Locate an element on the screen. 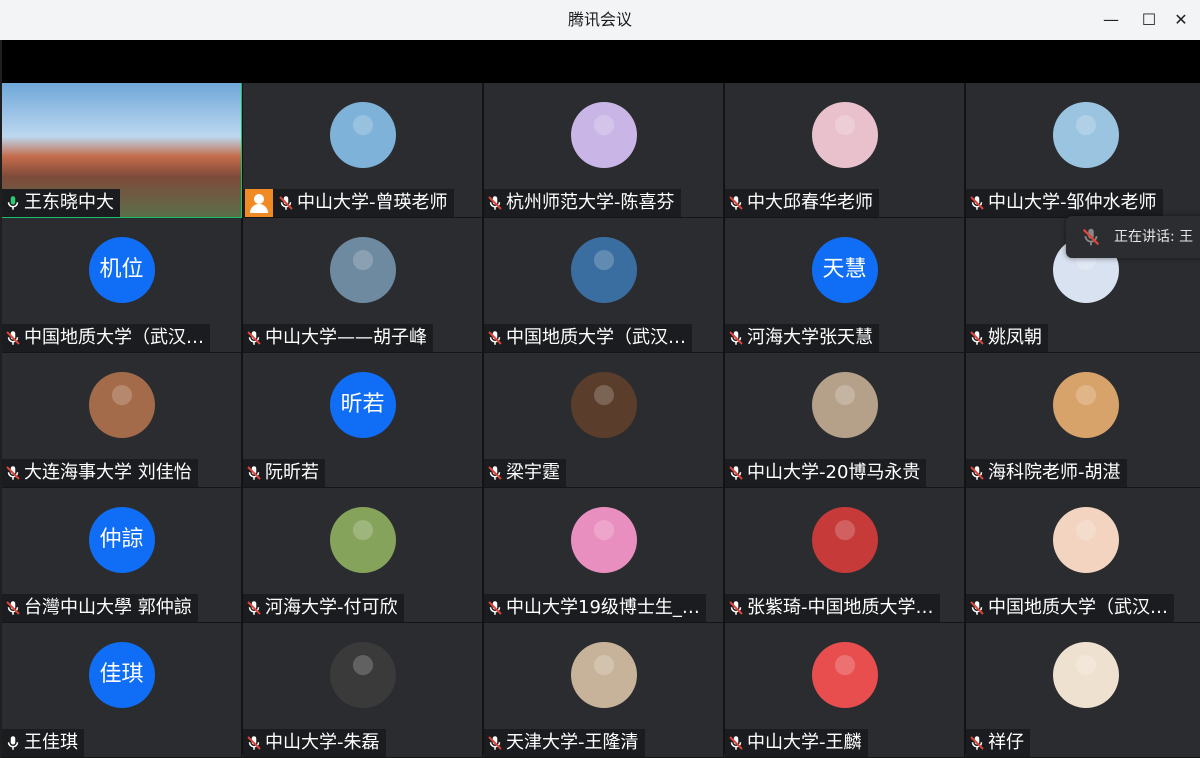 Image resolution: width=1200 pixels, height=758 pixels. participant-name: 中山大学——胡子峰 is located at coordinates (346, 337).